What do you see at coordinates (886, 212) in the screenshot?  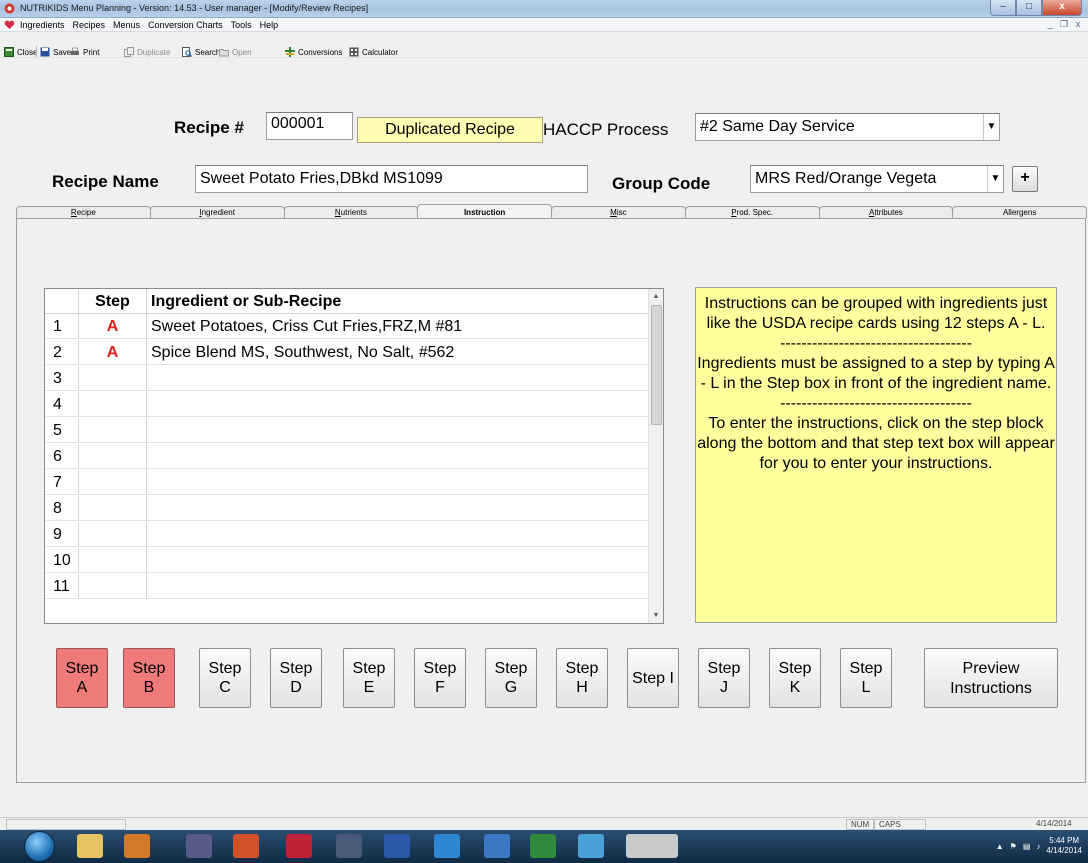 I see `tab-attributes: Attributes` at bounding box center [886, 212].